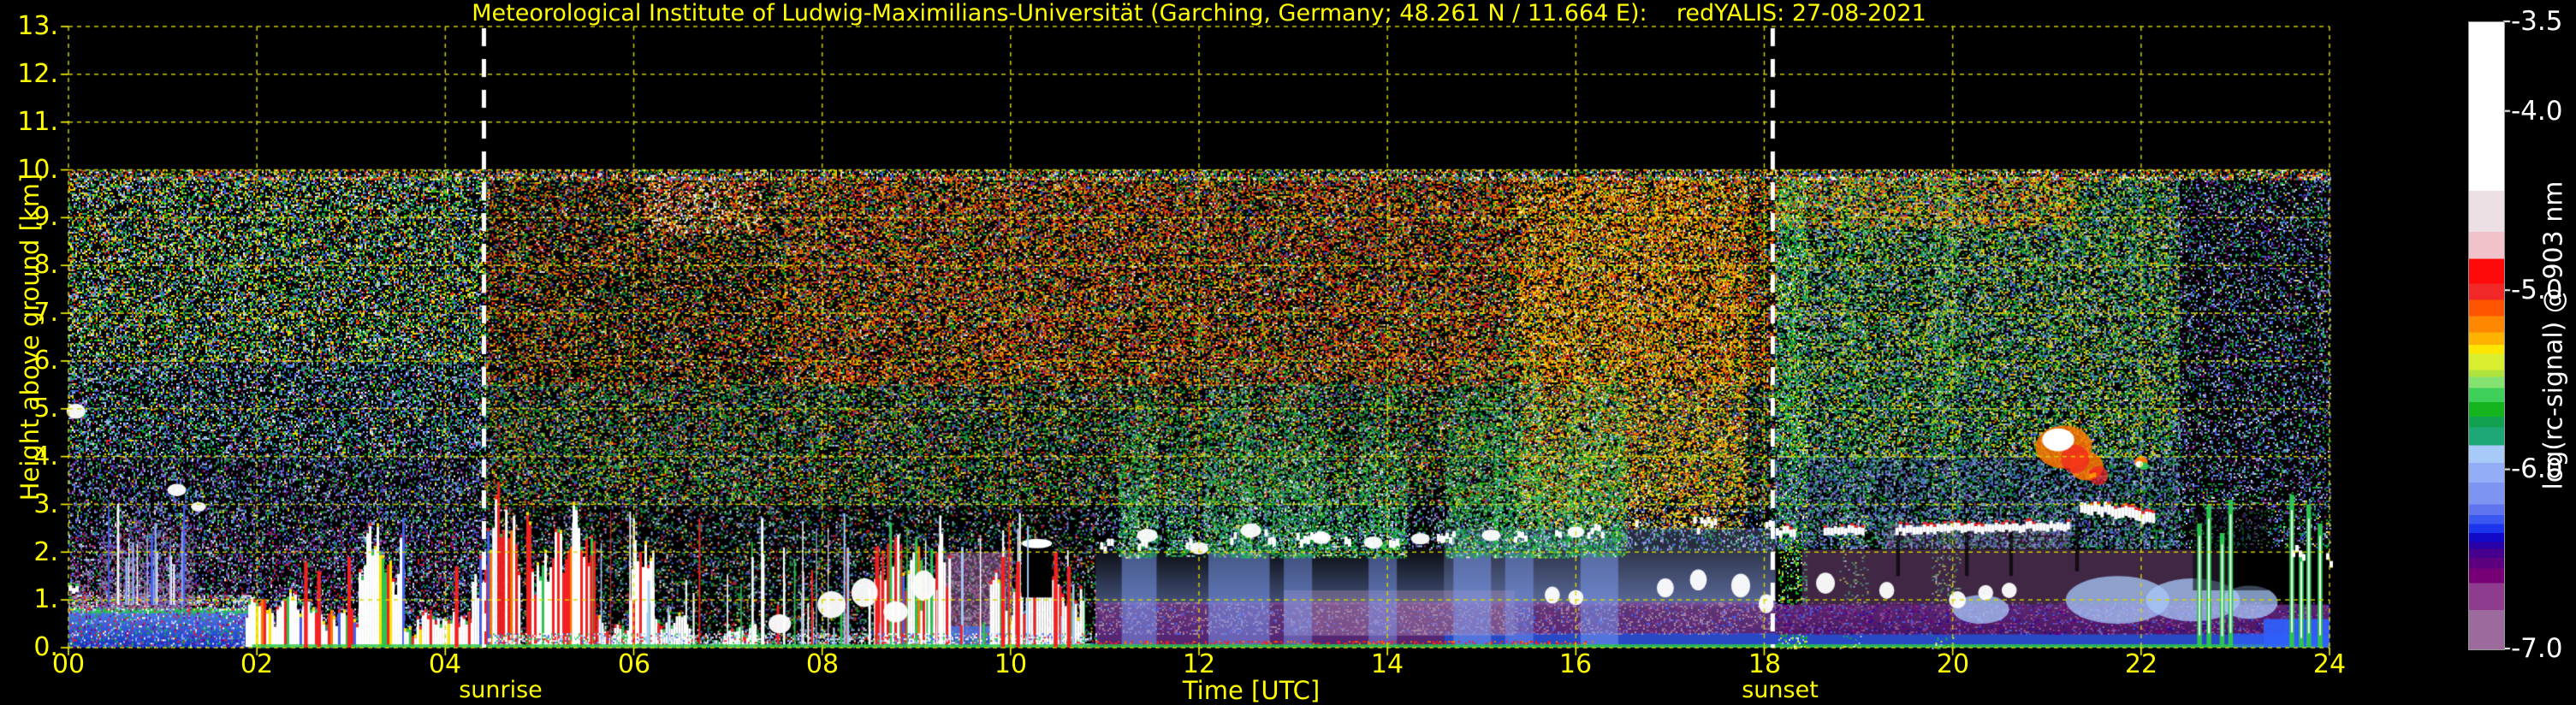  Describe the element at coordinates (2329, 664) in the screenshot. I see `x-tick-24: 24` at that location.